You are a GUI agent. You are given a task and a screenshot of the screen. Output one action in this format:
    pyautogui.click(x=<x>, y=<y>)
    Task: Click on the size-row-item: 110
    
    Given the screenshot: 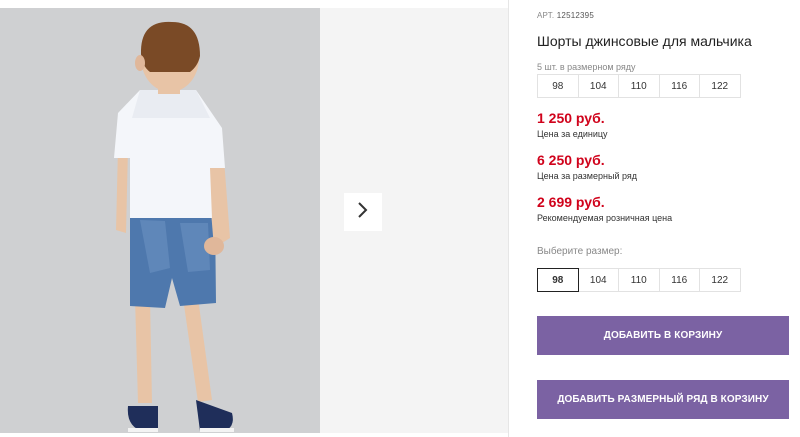 What is the action you would take?
    pyautogui.click(x=639, y=86)
    